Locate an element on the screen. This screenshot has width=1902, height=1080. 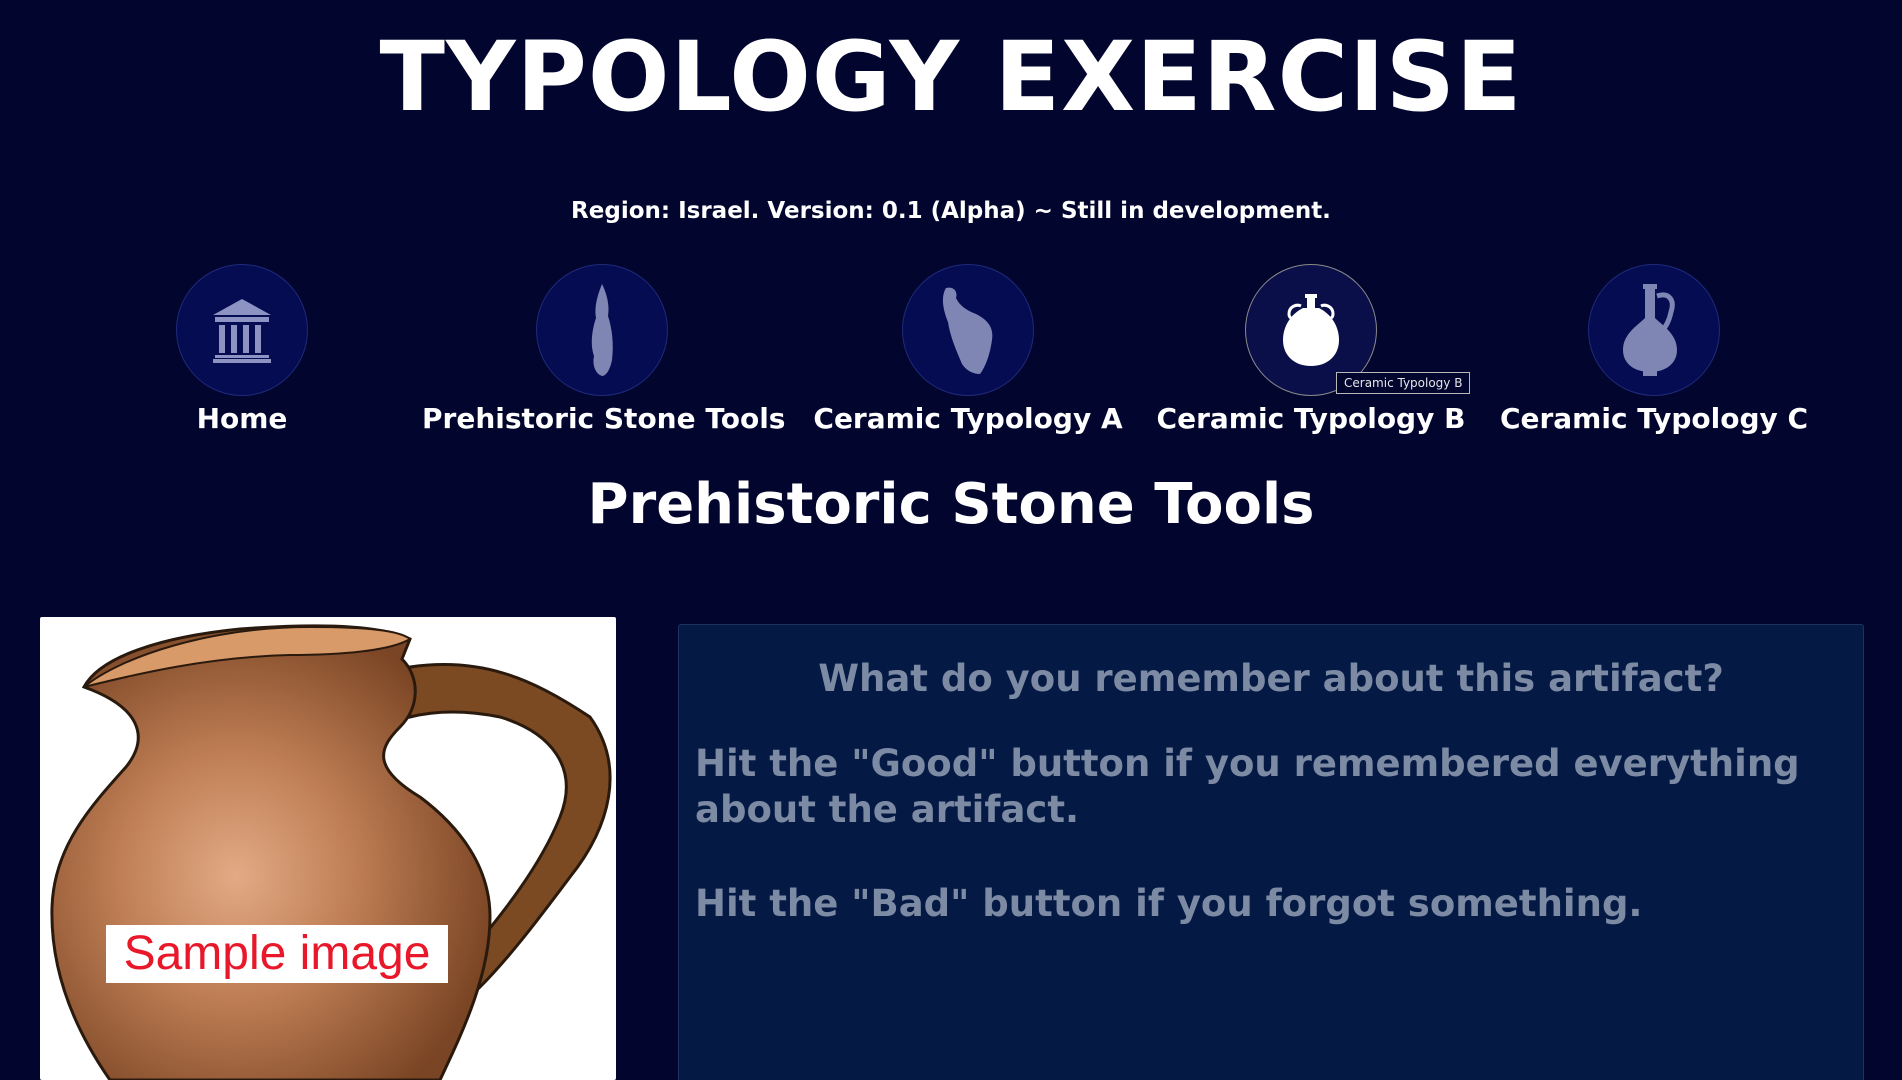
nav-circle-ceramic-typology-a is located at coordinates (968, 330).